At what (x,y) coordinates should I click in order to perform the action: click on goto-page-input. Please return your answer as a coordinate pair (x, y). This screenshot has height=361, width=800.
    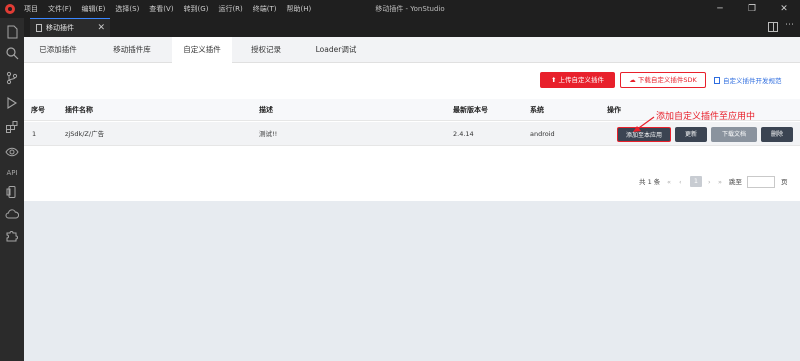
    Looking at the image, I should click on (761, 182).